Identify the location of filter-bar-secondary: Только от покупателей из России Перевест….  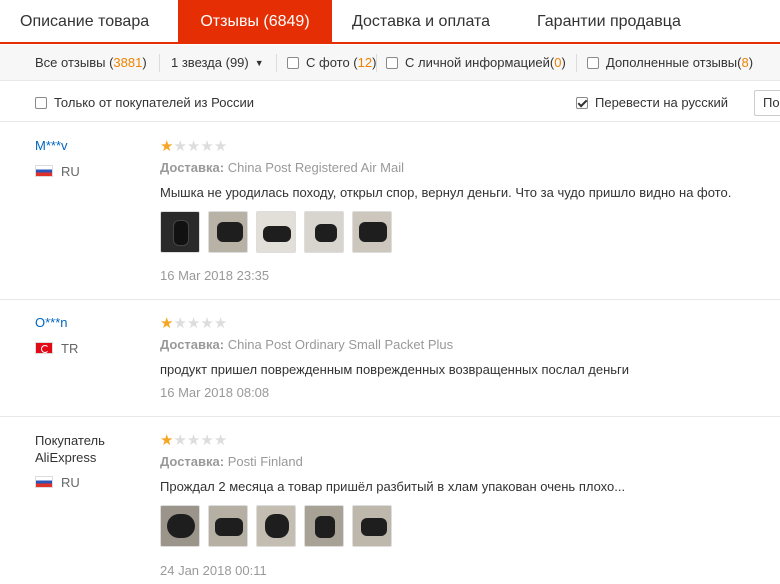
(390, 102).